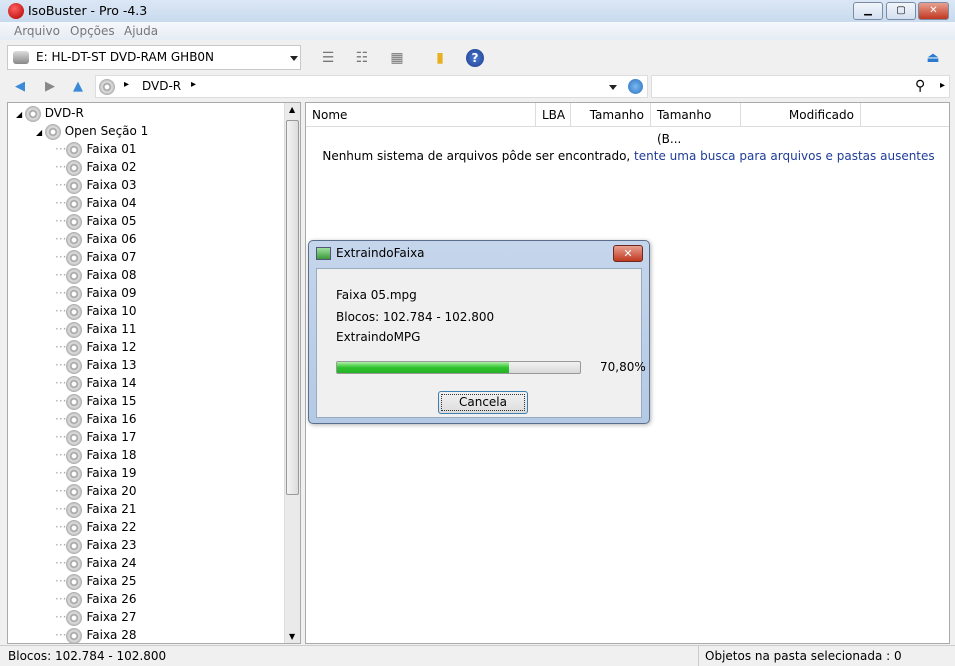  I want to click on eject-icon: ⏏, so click(933, 58).